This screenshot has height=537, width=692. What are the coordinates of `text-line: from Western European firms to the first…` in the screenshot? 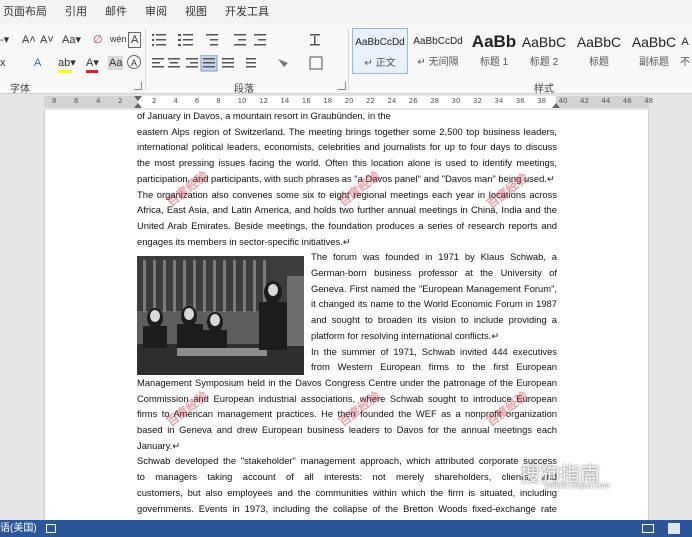 It's located at (434, 367).